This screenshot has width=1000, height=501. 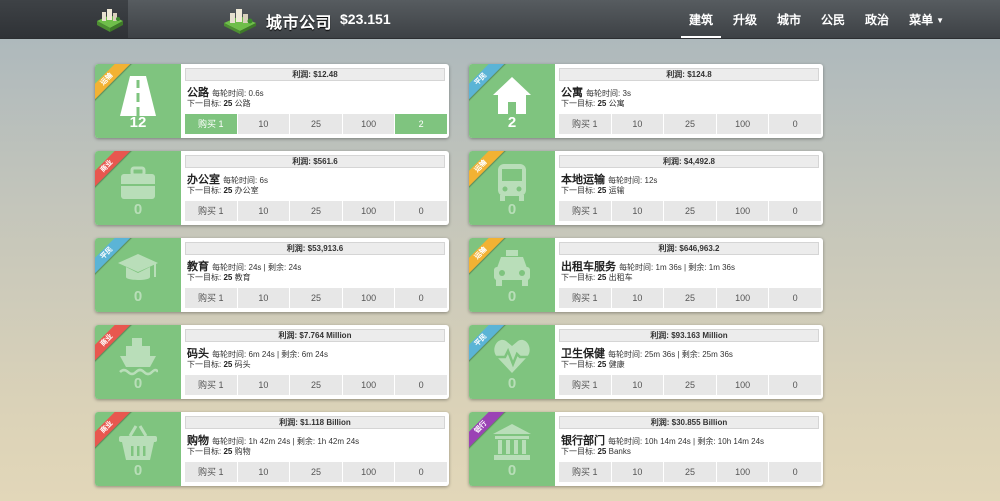 I want to click on next-goal-line: 下一目标: 25 码头, so click(x=219, y=364).